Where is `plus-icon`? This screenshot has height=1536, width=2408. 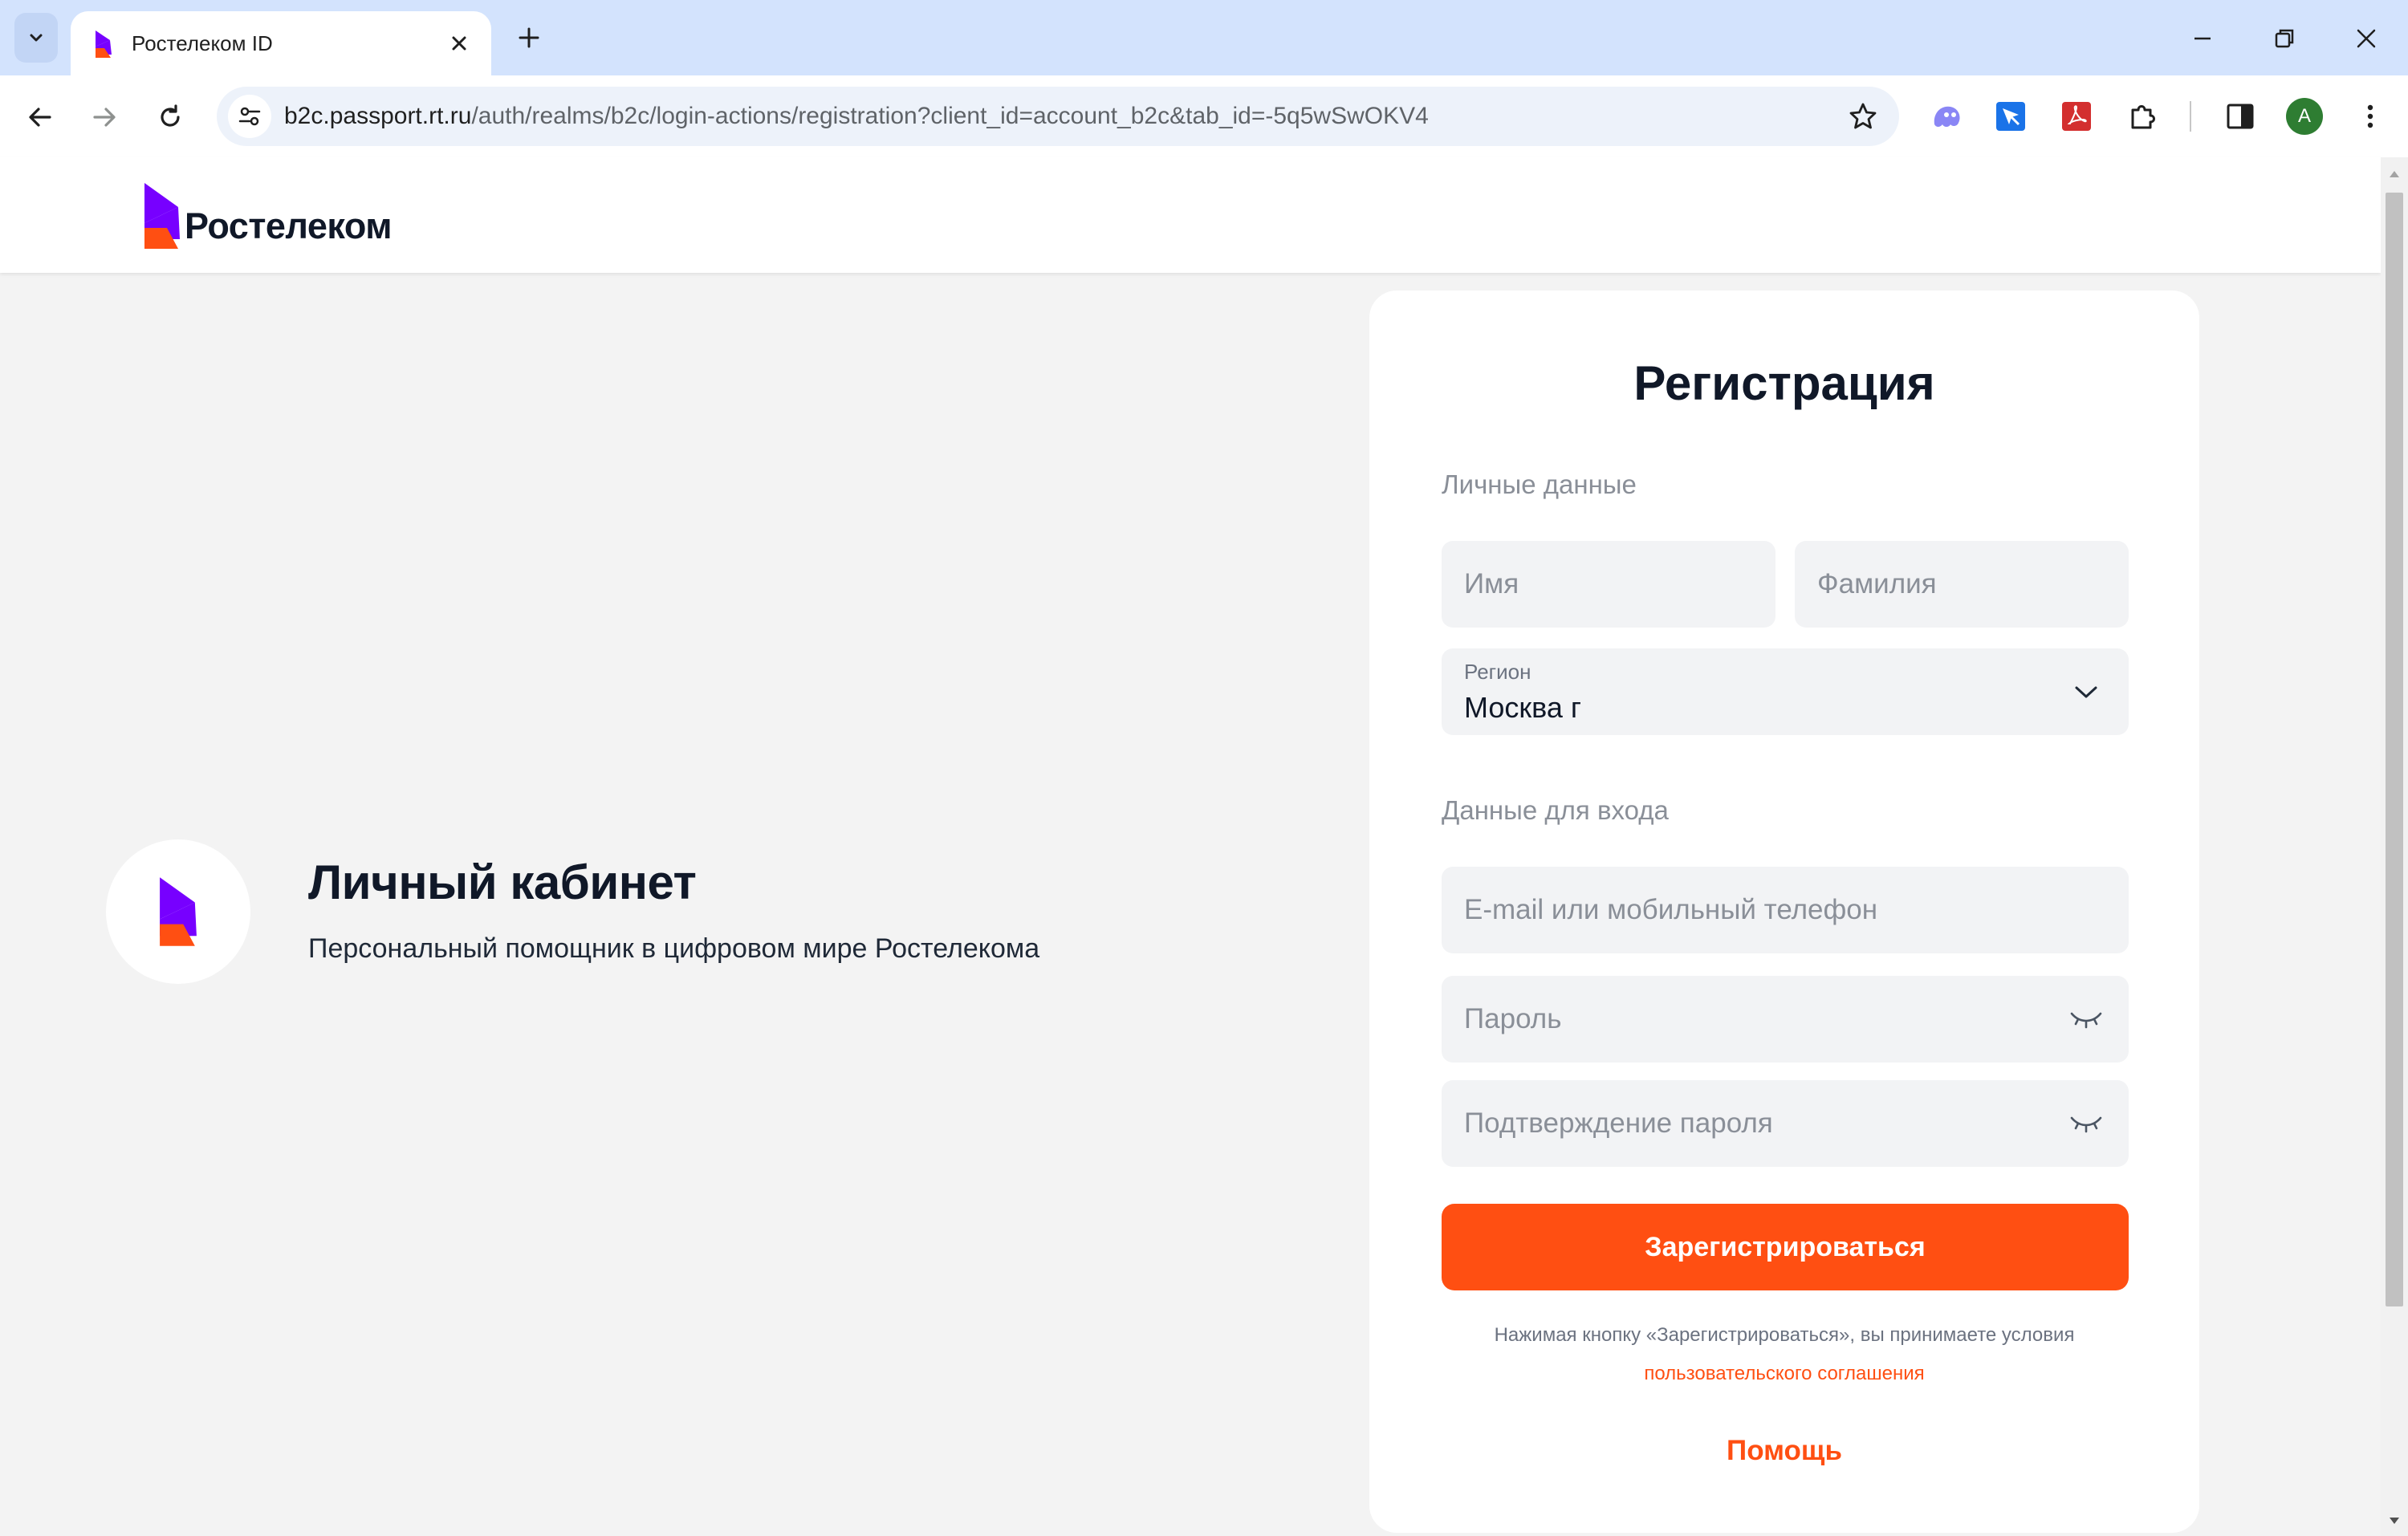 plus-icon is located at coordinates (529, 37).